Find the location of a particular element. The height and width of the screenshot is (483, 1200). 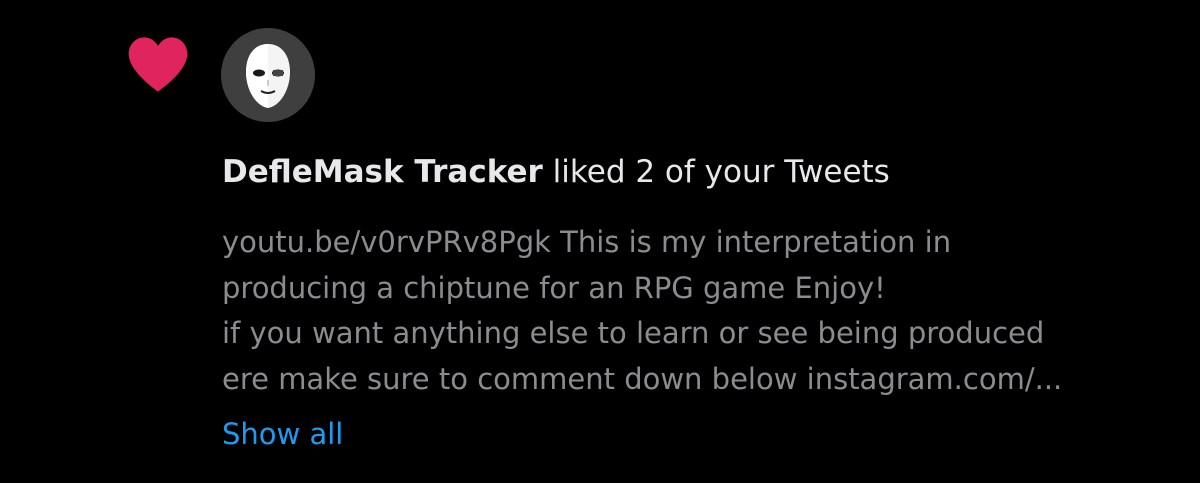

notification-headline: DefleMask Tracker liked 2 of your Tweets is located at coordinates (556, 172).